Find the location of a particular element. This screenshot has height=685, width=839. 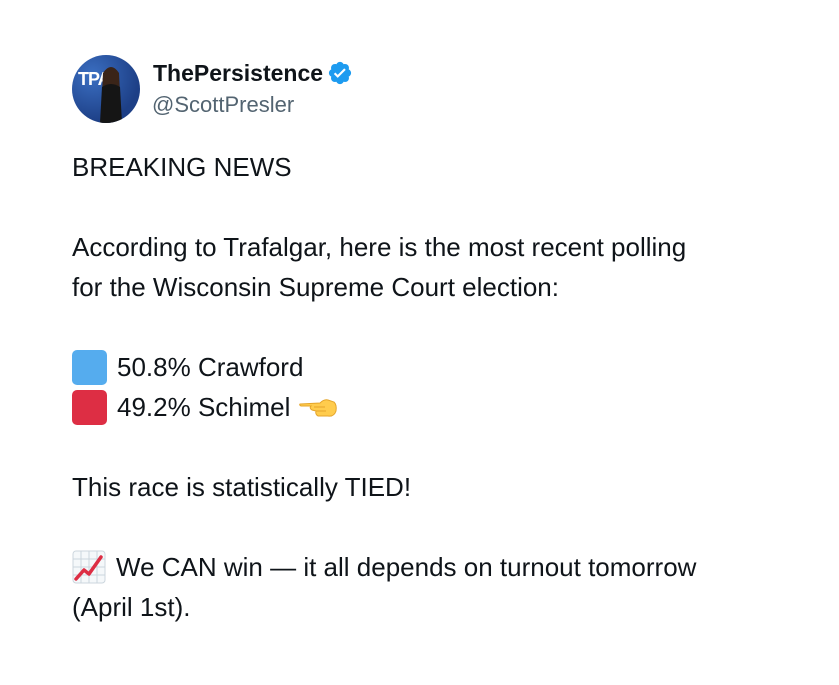

poll-row-crawford: 50.8% Crawford is located at coordinates (442, 367).